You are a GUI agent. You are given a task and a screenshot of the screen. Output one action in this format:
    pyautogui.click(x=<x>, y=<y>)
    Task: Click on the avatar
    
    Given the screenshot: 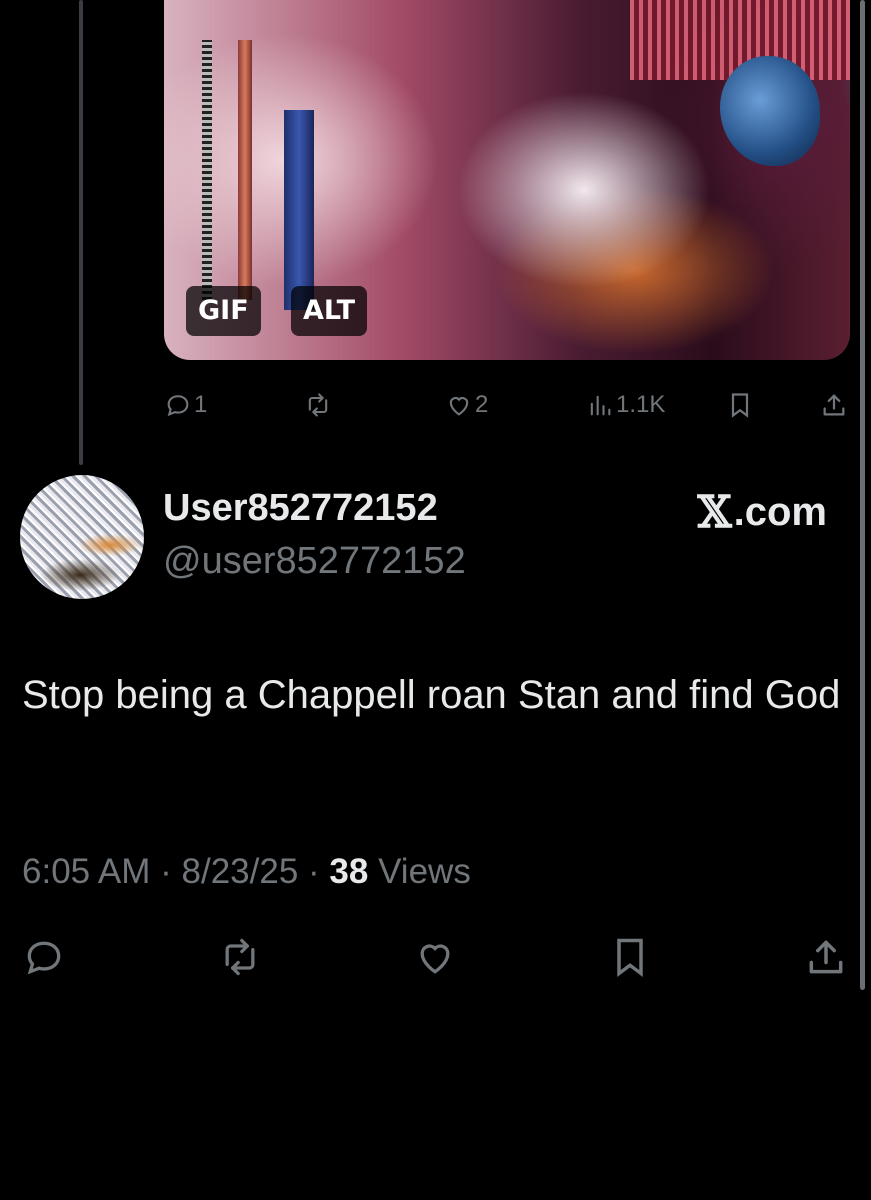 What is the action you would take?
    pyautogui.click(x=82, y=537)
    